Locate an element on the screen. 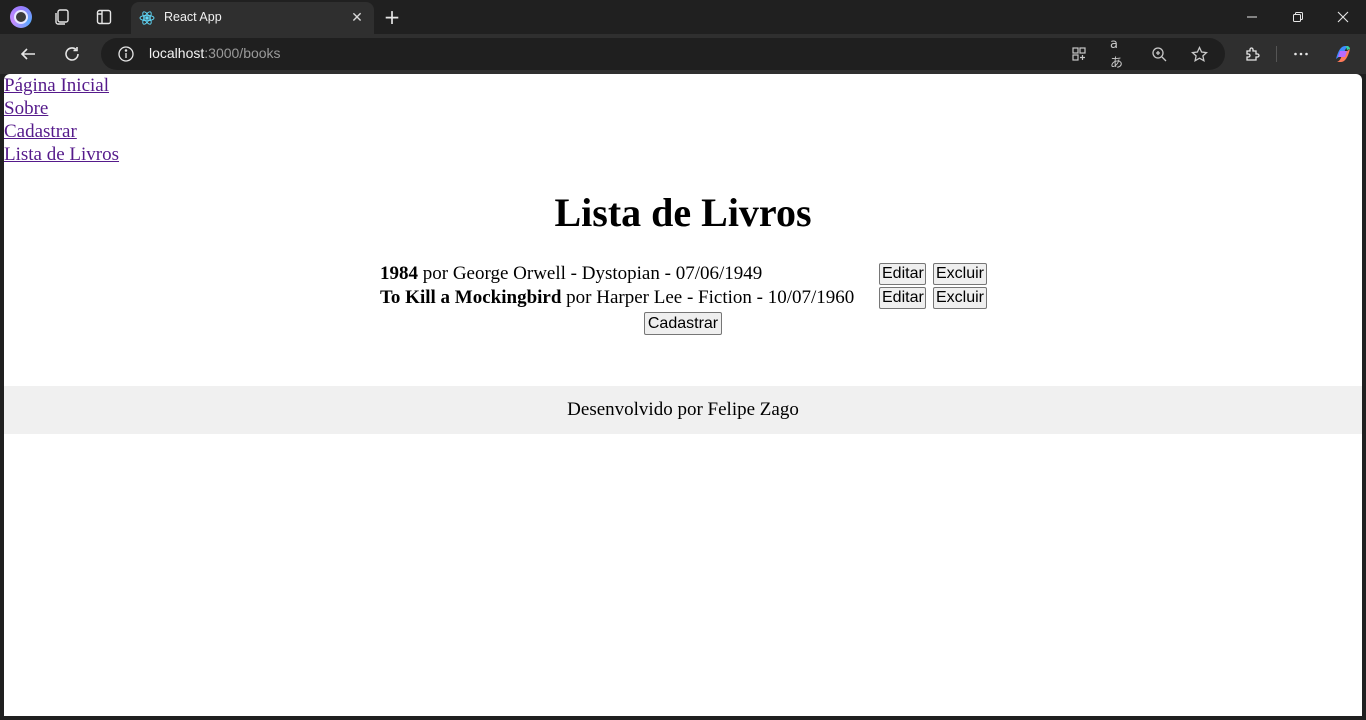  minimize-icon is located at coordinates (1252, 17).